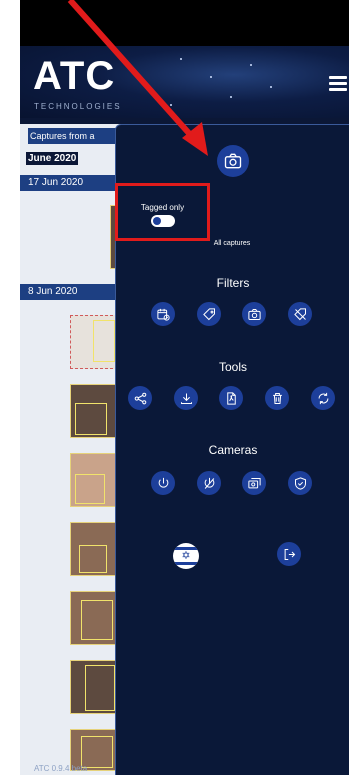 The width and height of the screenshot is (349, 775). Describe the element at coordinates (162, 207) in the screenshot. I see `tagged-only-label: Tagged only` at that location.